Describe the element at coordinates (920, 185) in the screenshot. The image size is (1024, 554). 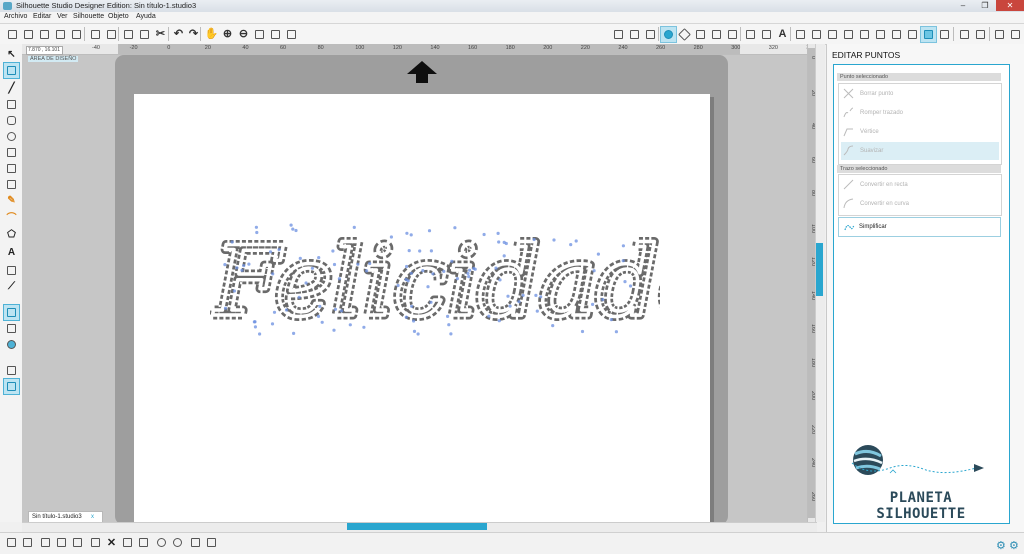
I see `make-line-button: Convertir en recta` at that location.